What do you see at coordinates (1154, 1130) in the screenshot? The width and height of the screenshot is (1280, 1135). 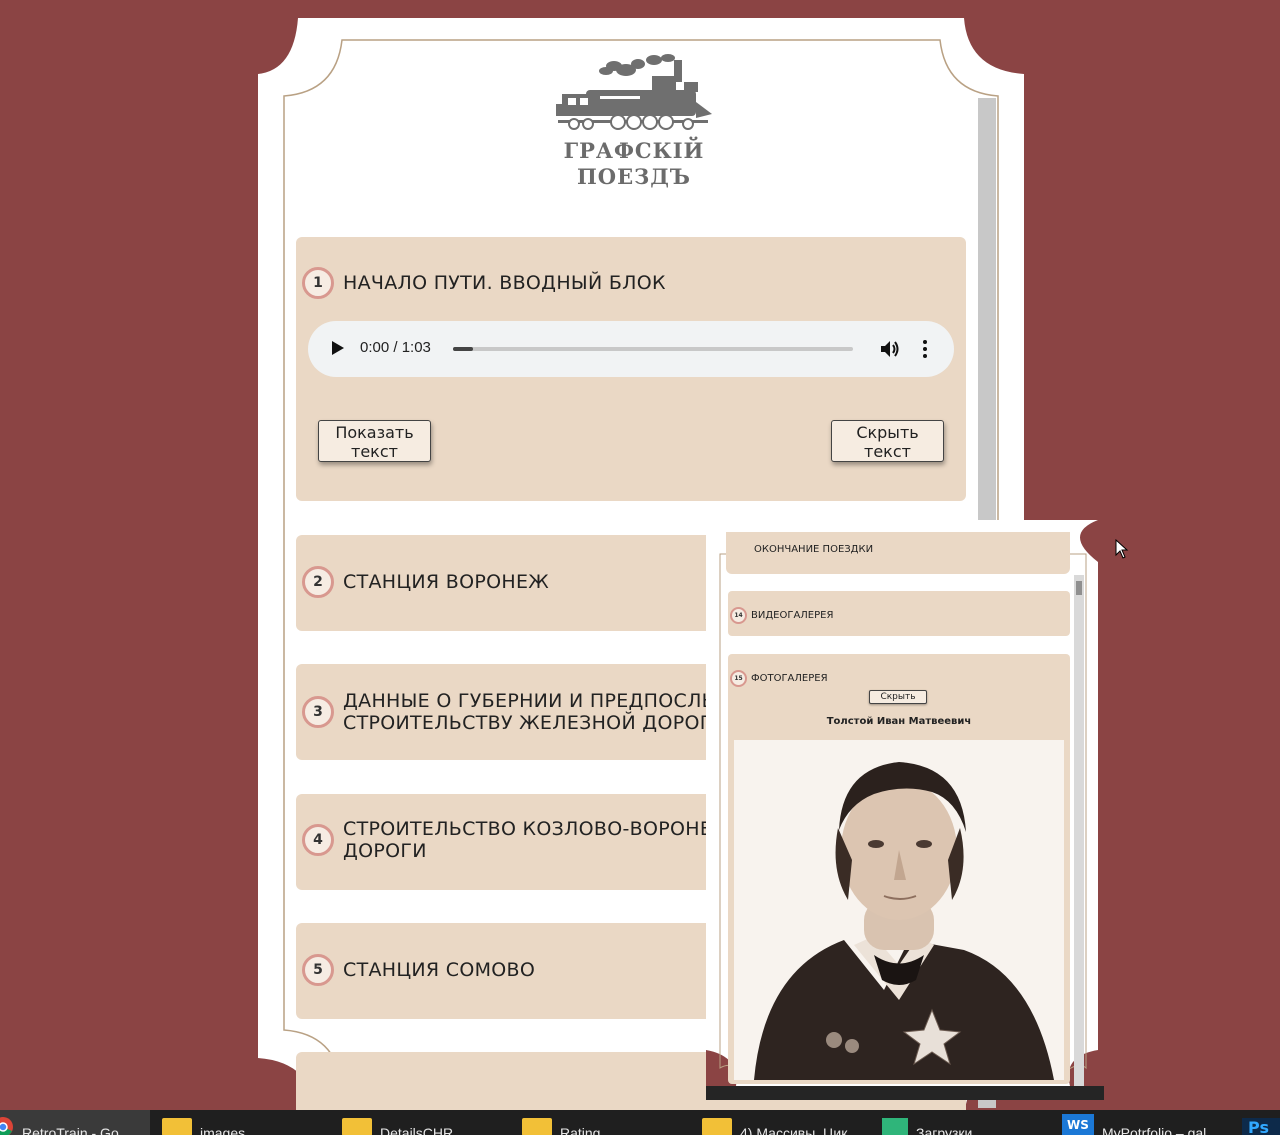 I see `taskbar-label: MyPotrfolio – gal` at bounding box center [1154, 1130].